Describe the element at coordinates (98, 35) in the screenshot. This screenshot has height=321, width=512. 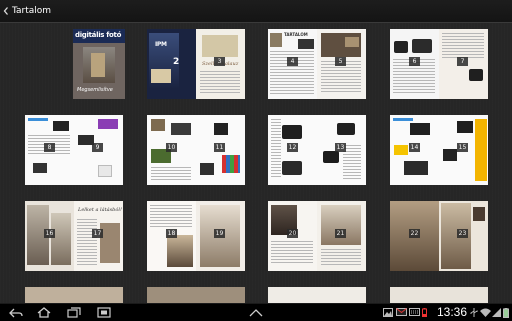
I see `cover-logo: digitális fotó` at that location.